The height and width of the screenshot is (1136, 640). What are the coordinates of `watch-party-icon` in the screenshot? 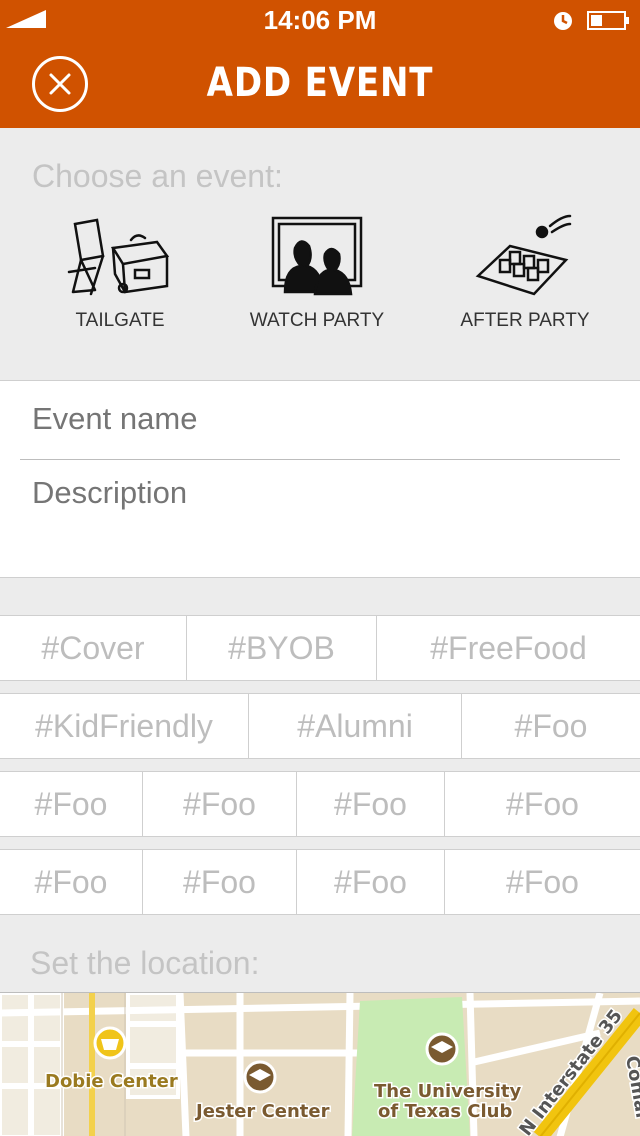 It's located at (317, 256).